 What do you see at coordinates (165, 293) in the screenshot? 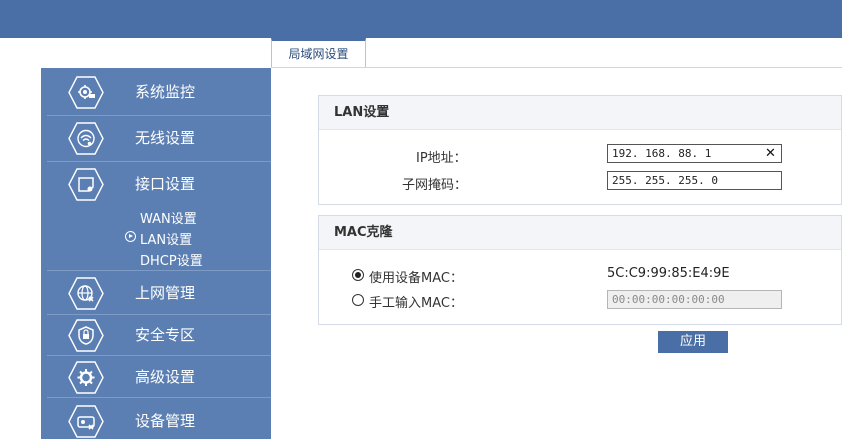
I see `sidebar-item-label: 上网管理` at bounding box center [165, 293].